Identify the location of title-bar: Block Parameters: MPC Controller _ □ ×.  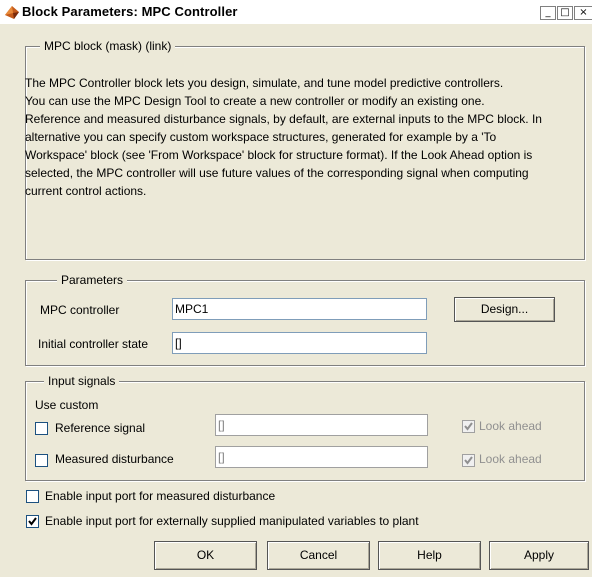
(296, 12).